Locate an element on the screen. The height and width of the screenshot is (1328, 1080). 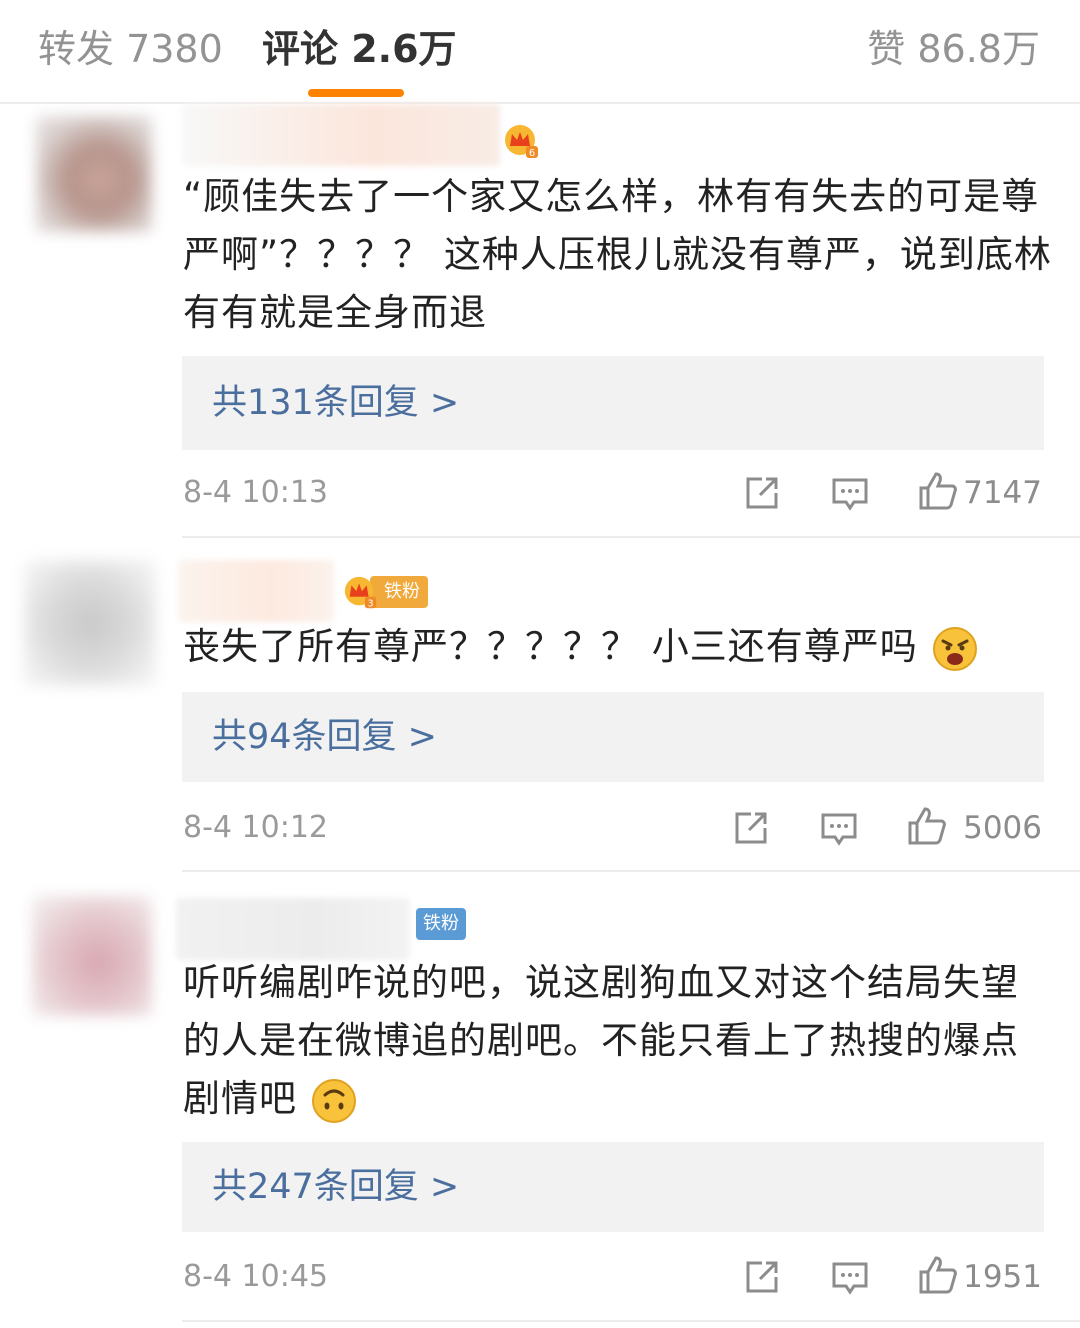
like-count: 7147 is located at coordinates (1002, 493).